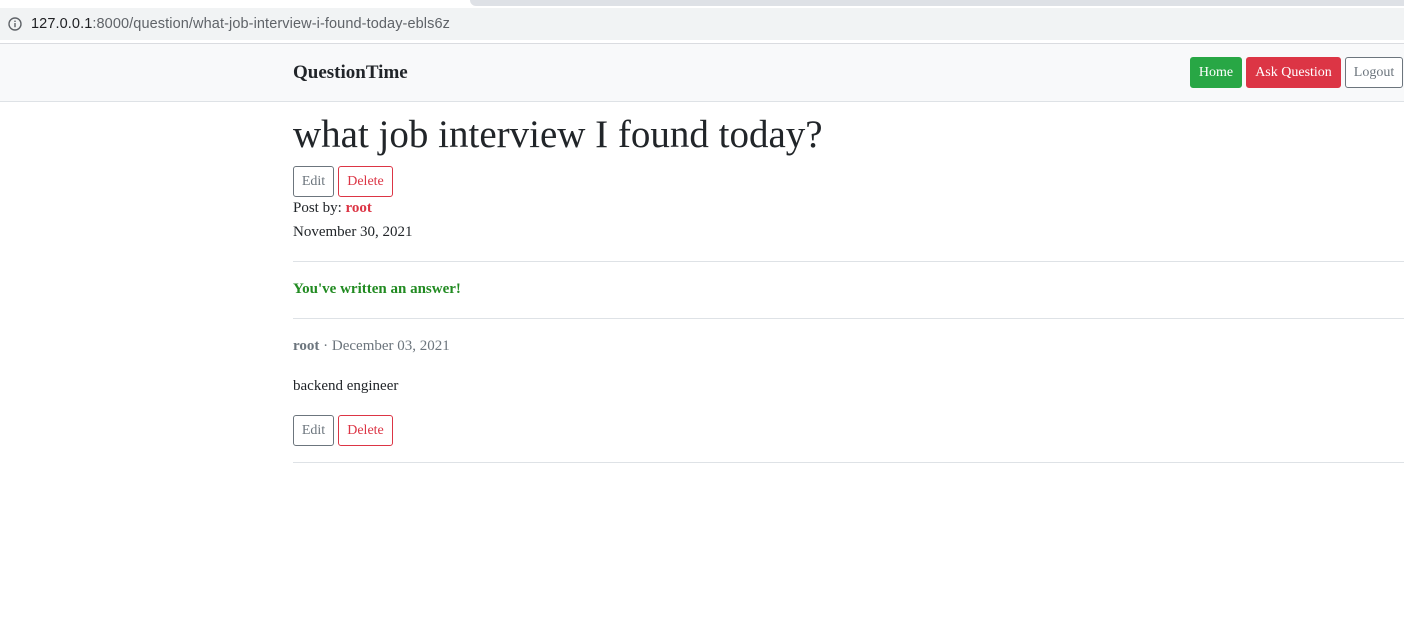  Describe the element at coordinates (317, 208) in the screenshot. I see `post-by-label: Post by:` at that location.